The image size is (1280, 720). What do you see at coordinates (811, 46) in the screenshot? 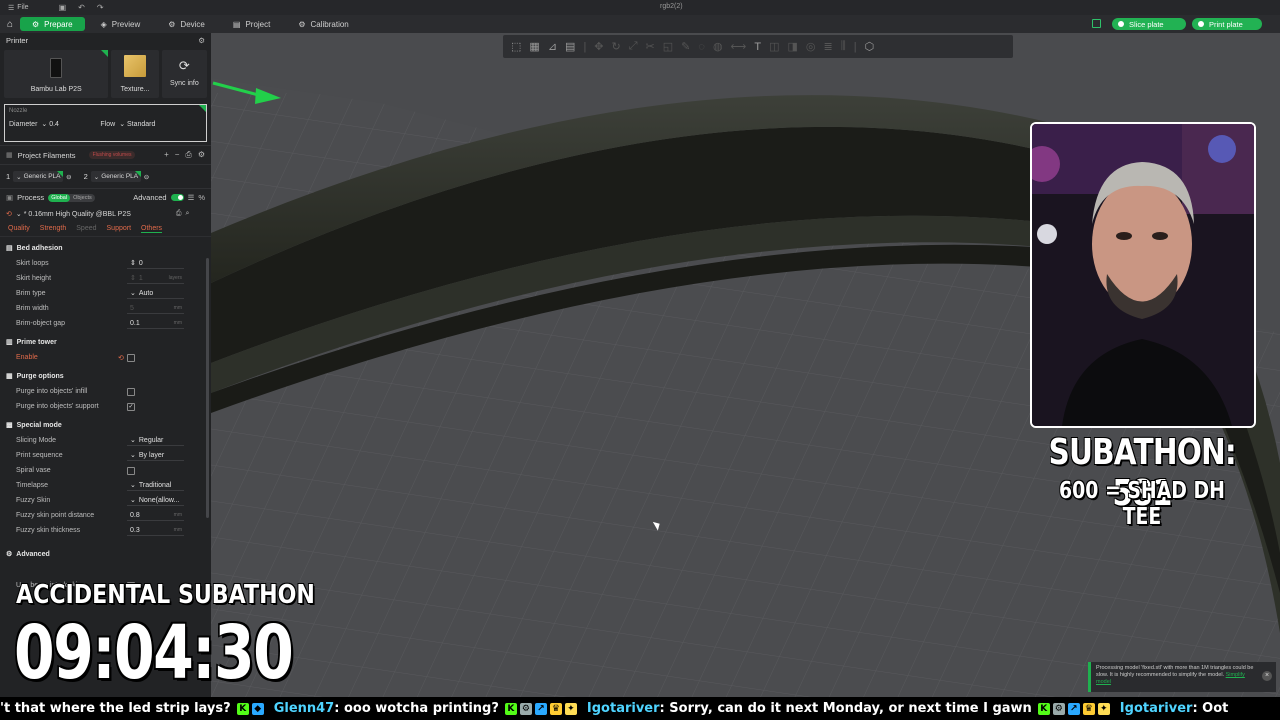
I see `mesh-boolean-icon: ◎` at bounding box center [811, 46].